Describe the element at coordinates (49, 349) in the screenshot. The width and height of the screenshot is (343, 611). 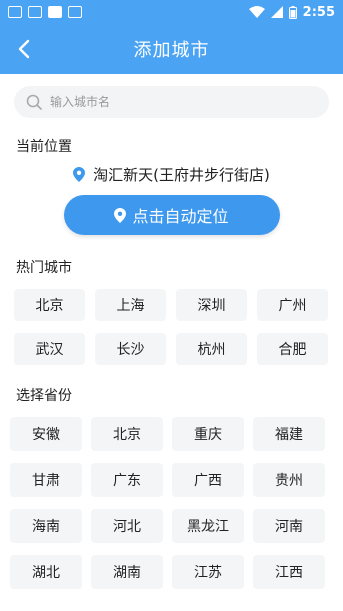
I see `hot-city-item: 武汉` at that location.